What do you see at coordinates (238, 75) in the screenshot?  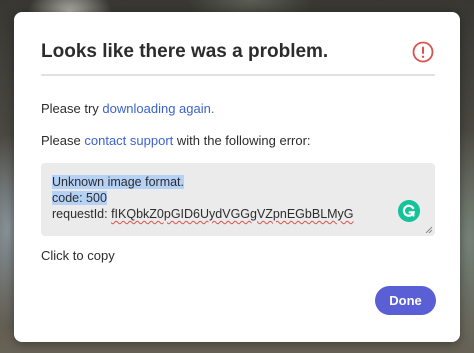 I see `title-divider` at bounding box center [238, 75].